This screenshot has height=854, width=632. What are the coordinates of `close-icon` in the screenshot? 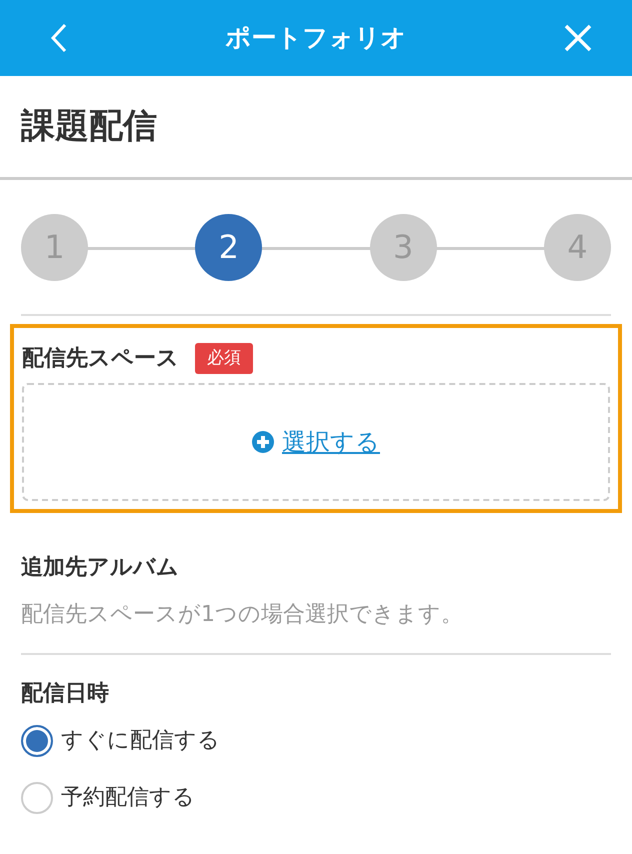 It's located at (578, 38).